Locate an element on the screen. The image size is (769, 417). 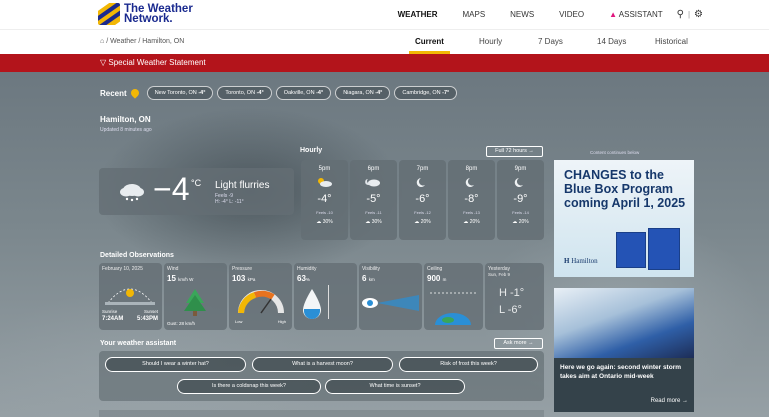
recent-chip: Toronto, ON -4° is located at coordinates (244, 93).